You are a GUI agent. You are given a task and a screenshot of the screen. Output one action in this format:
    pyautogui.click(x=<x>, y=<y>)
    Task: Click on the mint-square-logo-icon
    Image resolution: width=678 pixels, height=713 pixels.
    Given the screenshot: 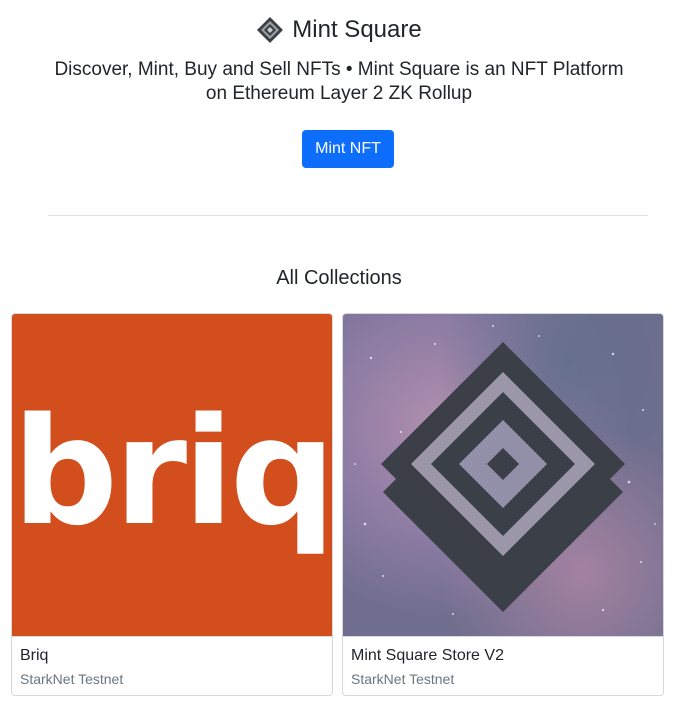 What is the action you would take?
    pyautogui.click(x=270, y=30)
    